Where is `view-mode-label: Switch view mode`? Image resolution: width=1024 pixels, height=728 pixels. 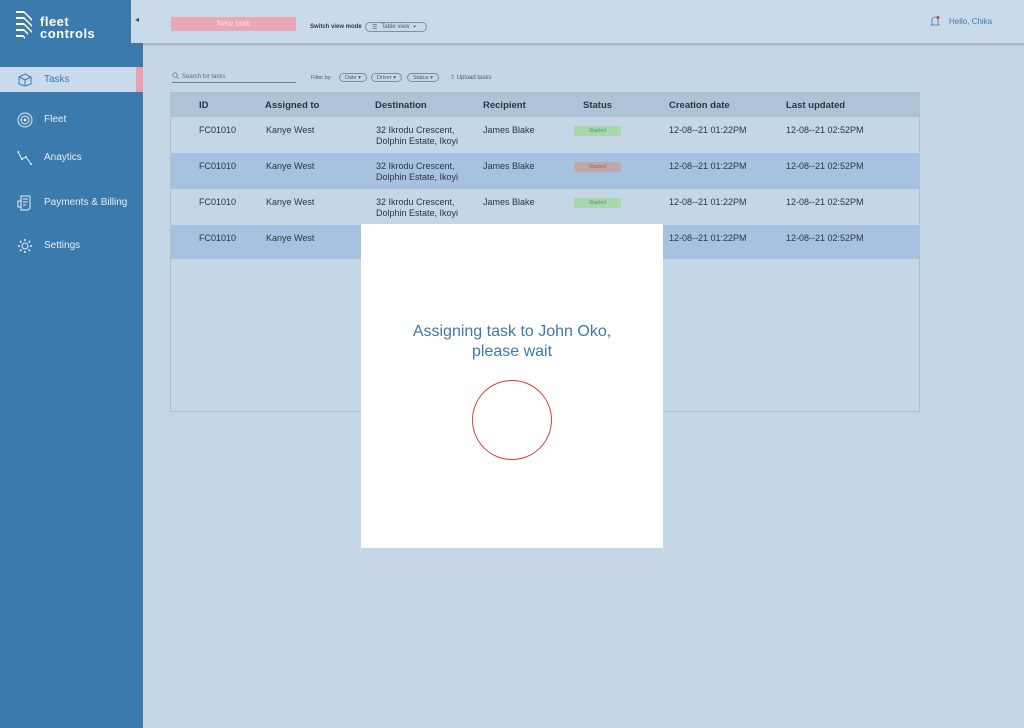 view-mode-label: Switch view mode is located at coordinates (336, 27).